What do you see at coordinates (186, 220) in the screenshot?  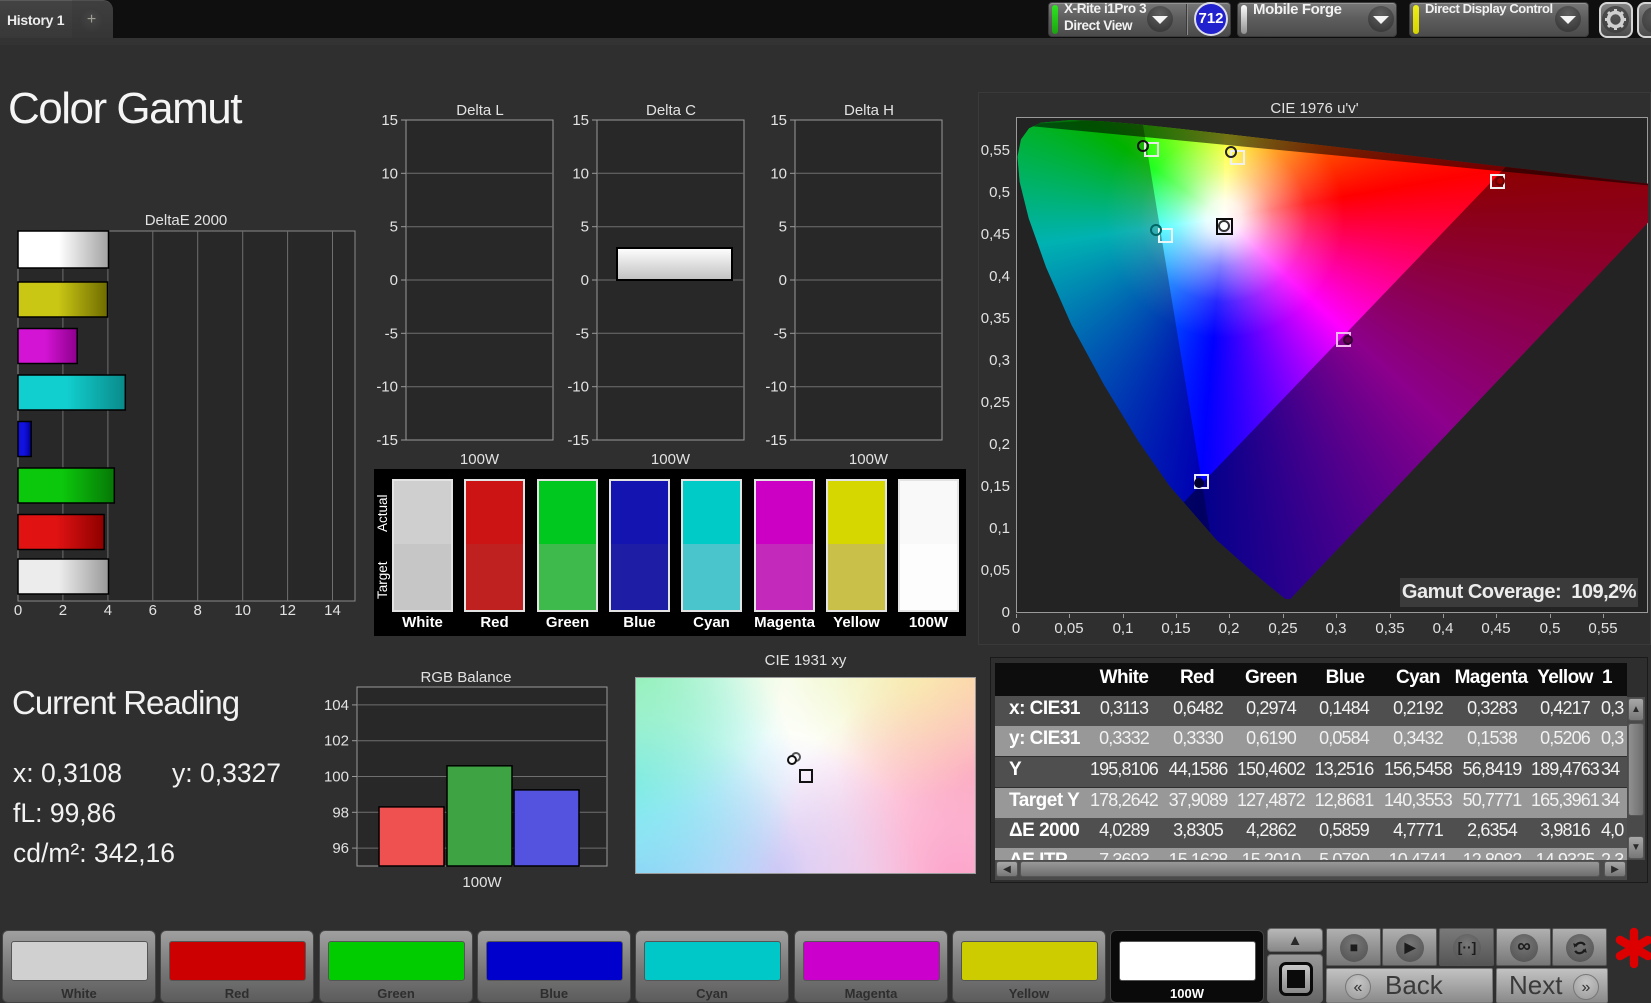 I see `svg-text: DeltaE 2000` at bounding box center [186, 220].